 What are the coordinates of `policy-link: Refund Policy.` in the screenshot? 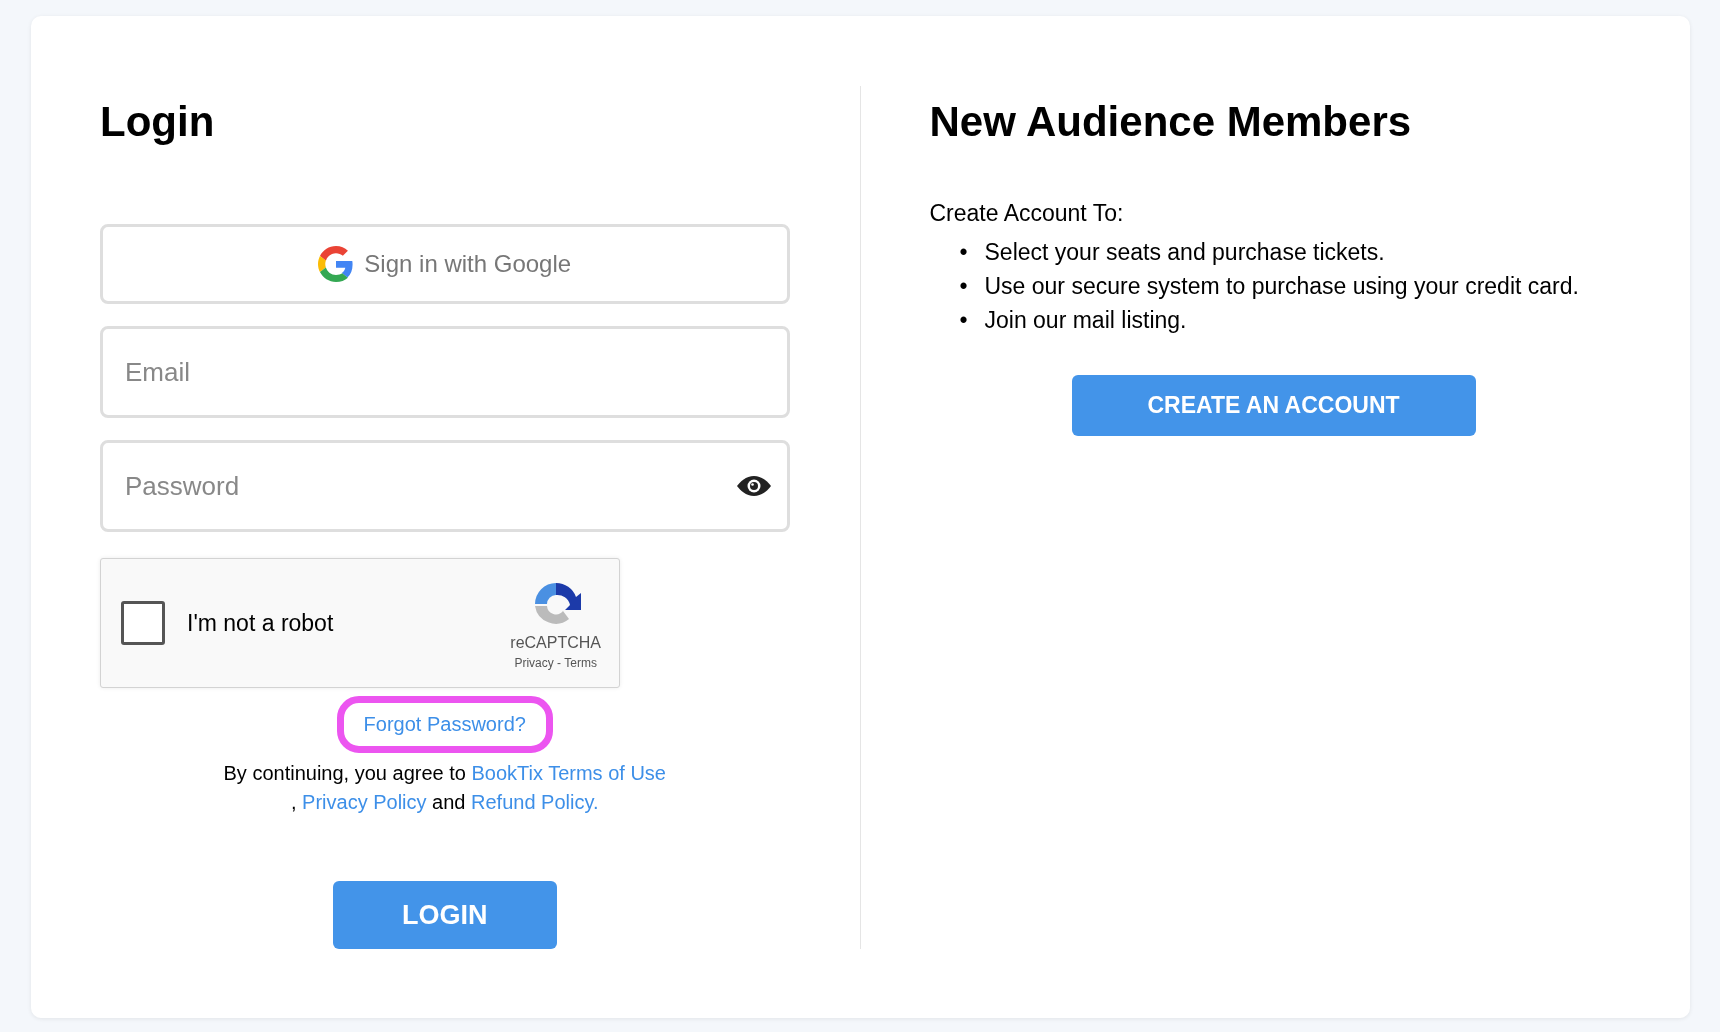 It's located at (535, 802).